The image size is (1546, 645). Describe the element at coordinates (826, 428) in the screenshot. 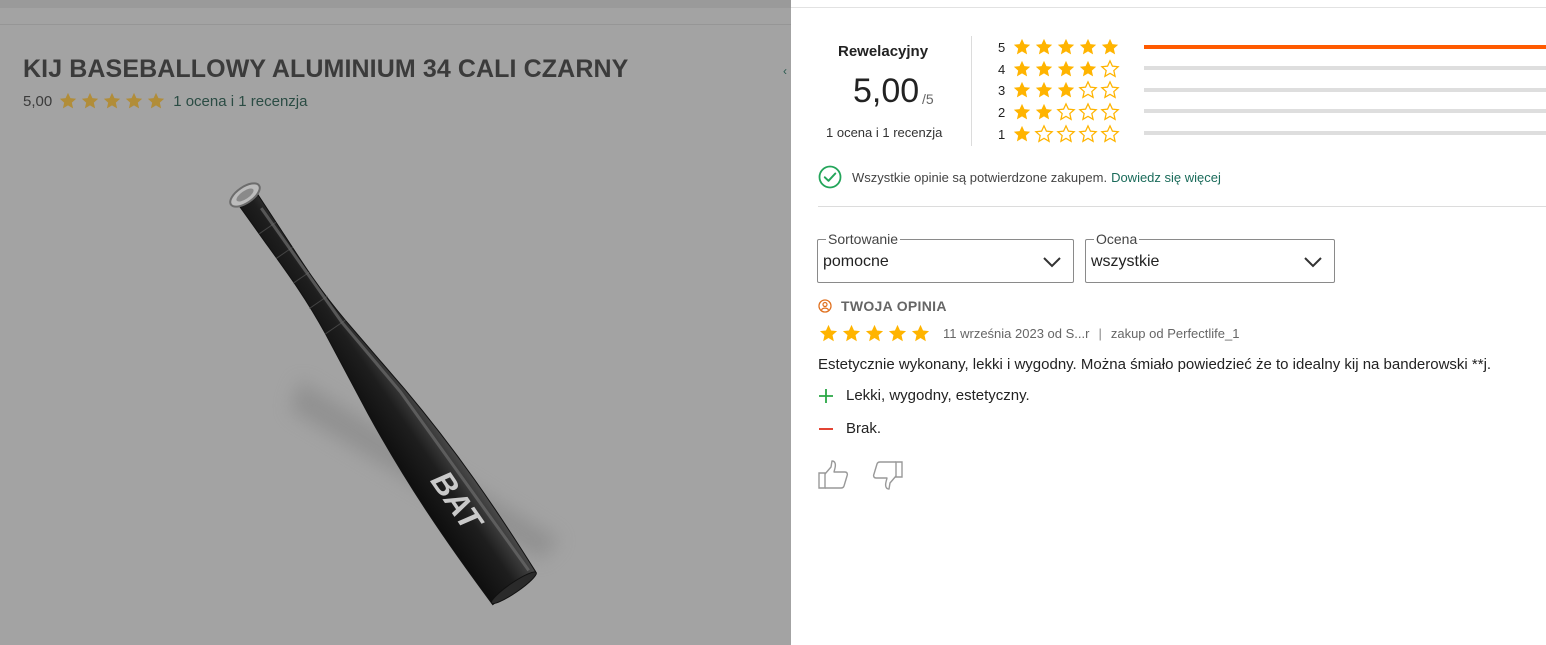

I see `minus-icon` at that location.